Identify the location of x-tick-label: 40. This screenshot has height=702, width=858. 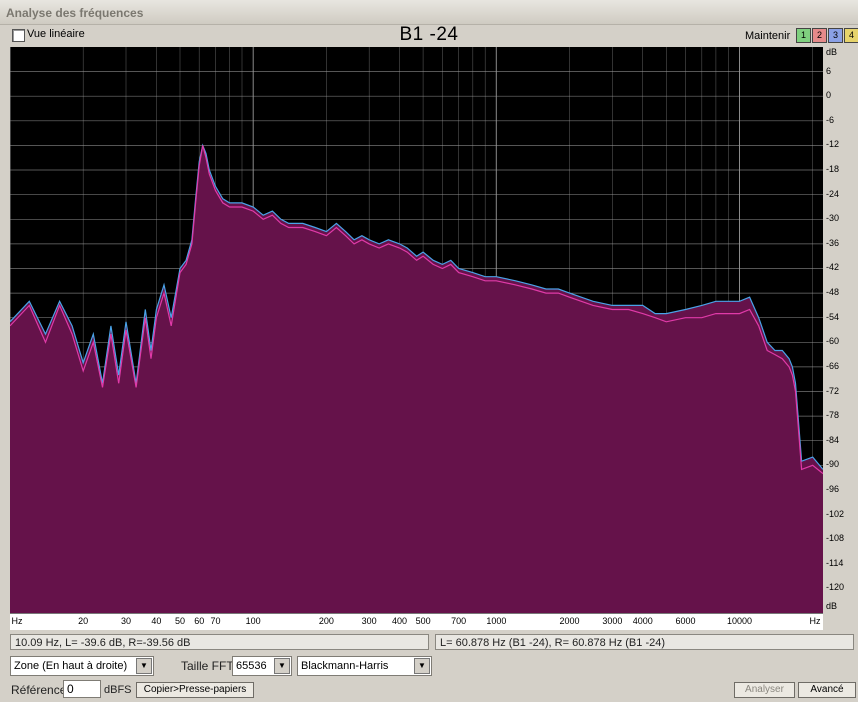
(156, 621).